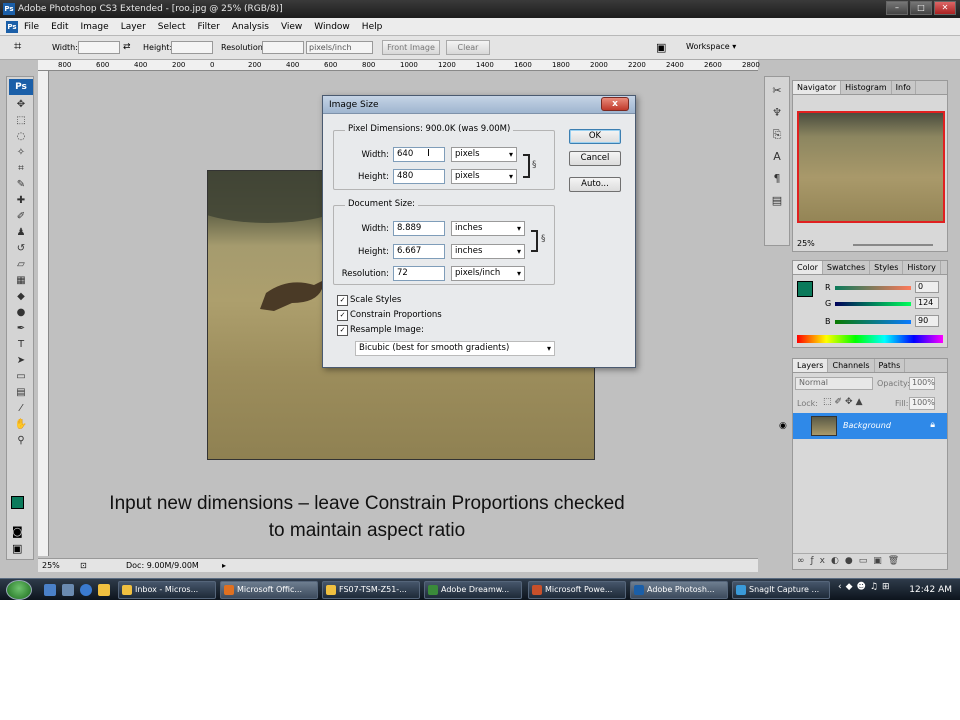  Describe the element at coordinates (844, 402) in the screenshot. I see `lock-icons: ⬚✐✥▲` at that location.